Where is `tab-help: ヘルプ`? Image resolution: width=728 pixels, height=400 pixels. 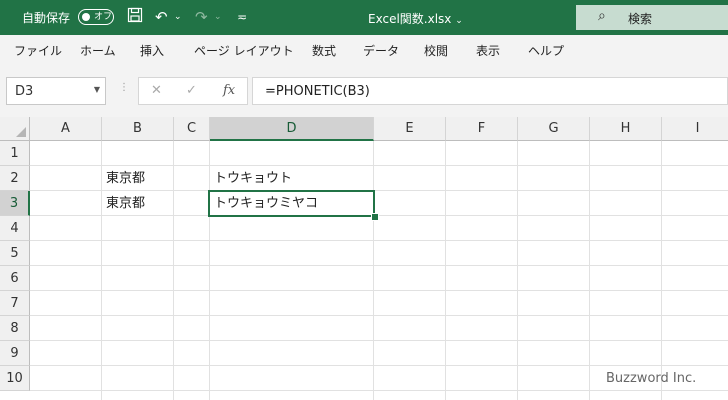
tab-help: ヘルプ is located at coordinates (546, 50).